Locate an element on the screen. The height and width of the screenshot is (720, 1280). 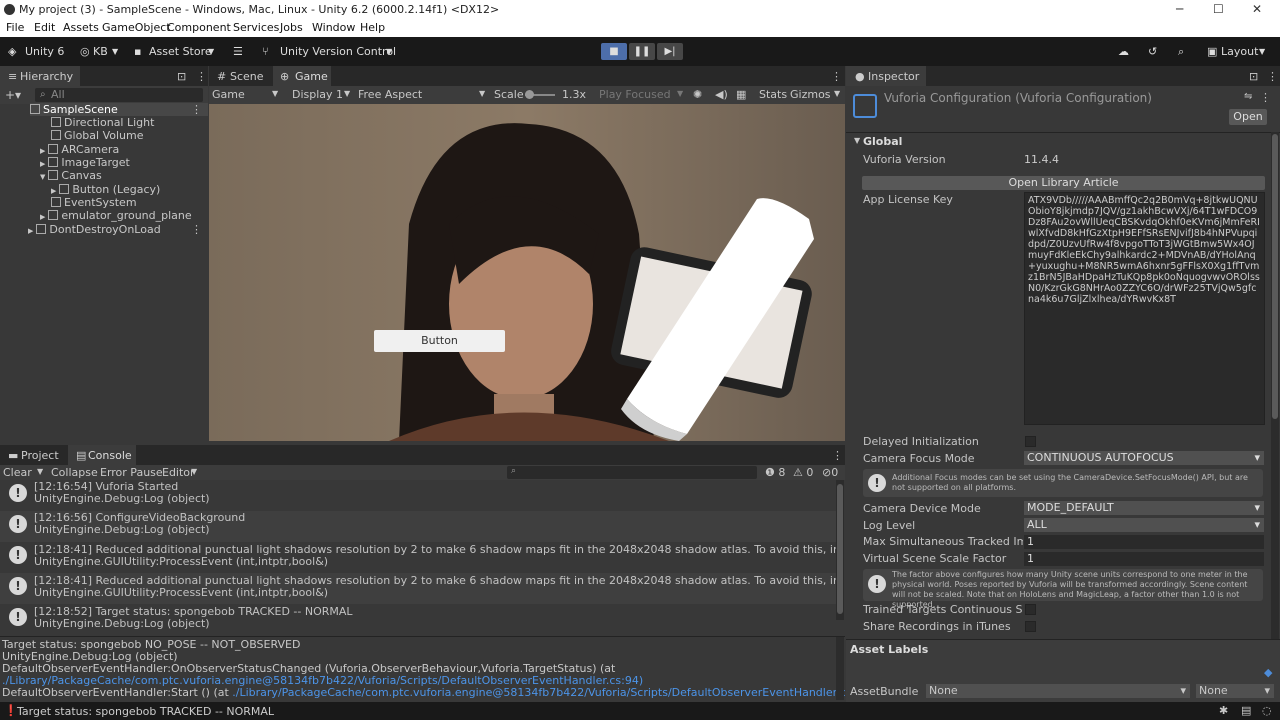
menu-services: Services is located at coordinates (256, 27).